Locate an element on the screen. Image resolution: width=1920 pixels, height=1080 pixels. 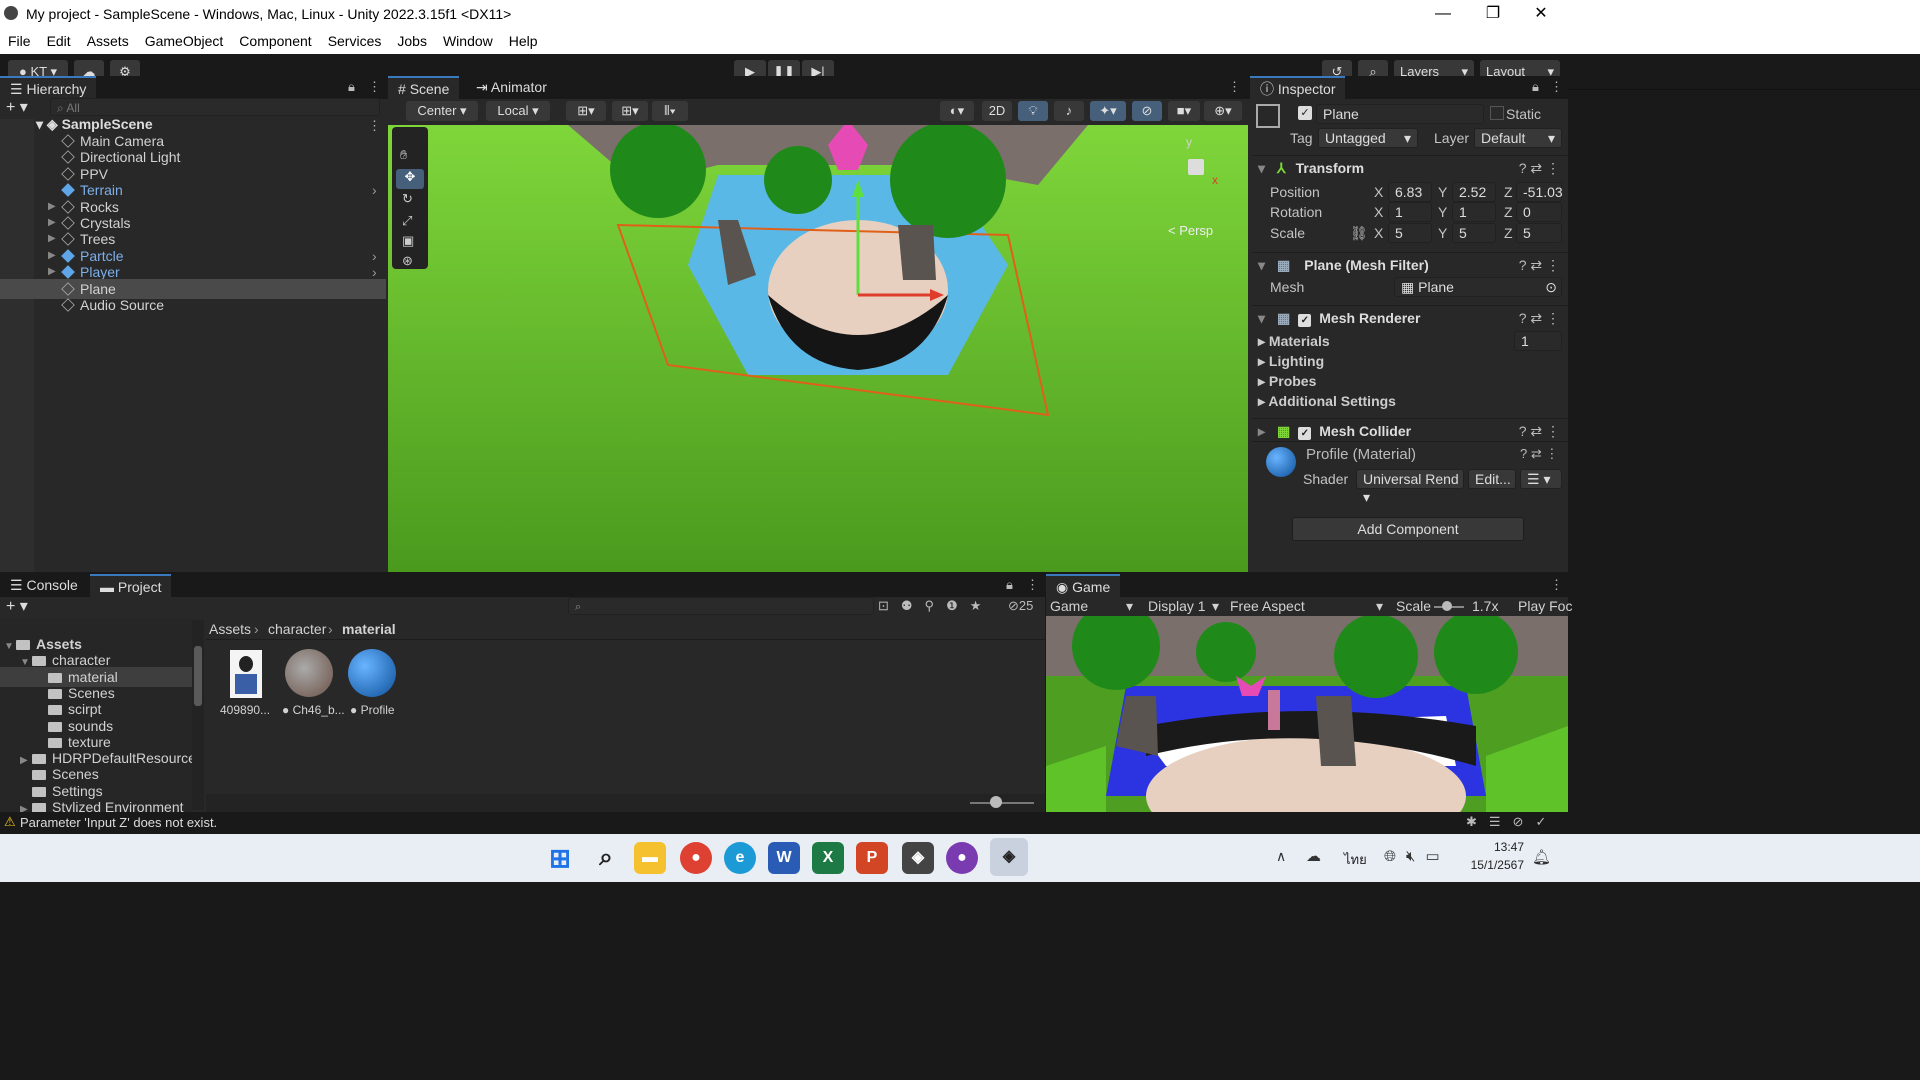
move-tool-icon: ✥ is located at coordinates (410, 179).